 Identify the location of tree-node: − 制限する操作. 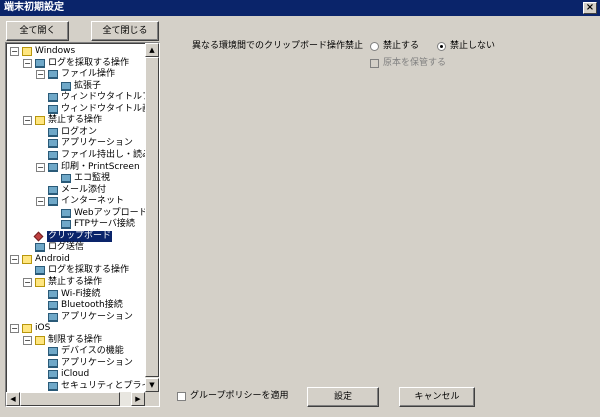
(77, 340).